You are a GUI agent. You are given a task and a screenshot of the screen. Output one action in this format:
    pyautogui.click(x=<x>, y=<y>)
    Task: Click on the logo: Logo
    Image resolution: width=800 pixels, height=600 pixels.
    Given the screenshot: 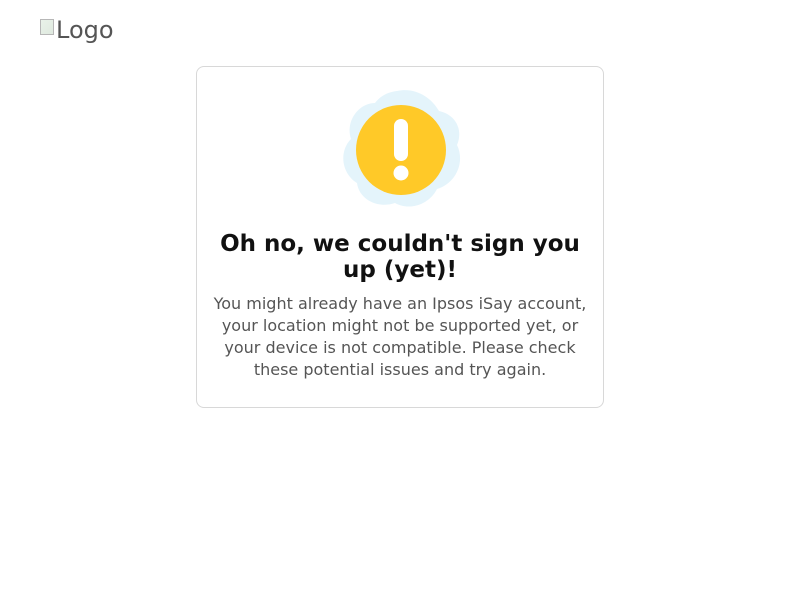 What is the action you would take?
    pyautogui.click(x=77, y=30)
    